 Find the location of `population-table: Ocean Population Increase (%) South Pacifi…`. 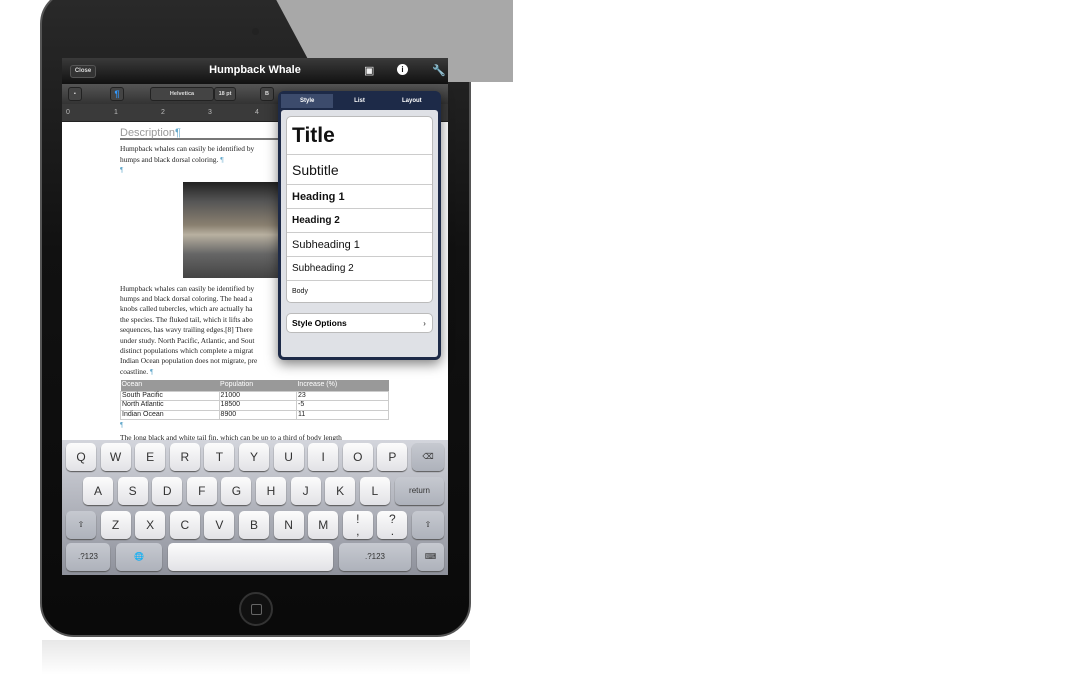

population-table: Ocean Population Increase (%) South Pacifi… is located at coordinates (255, 400).